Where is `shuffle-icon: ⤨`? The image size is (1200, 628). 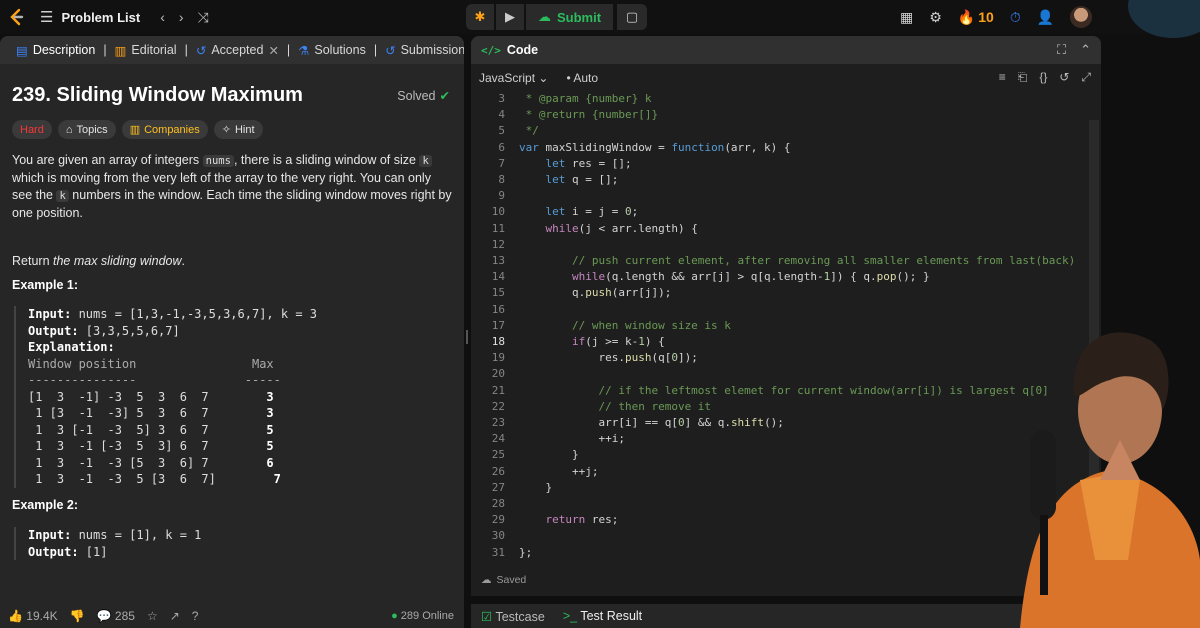
shuffle-icon: ⤨ is located at coordinates (203, 17).